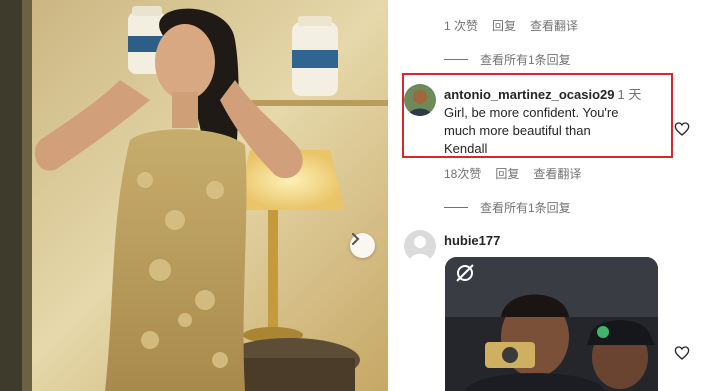  I want to click on comment-body: hubie177, so click(472, 241).